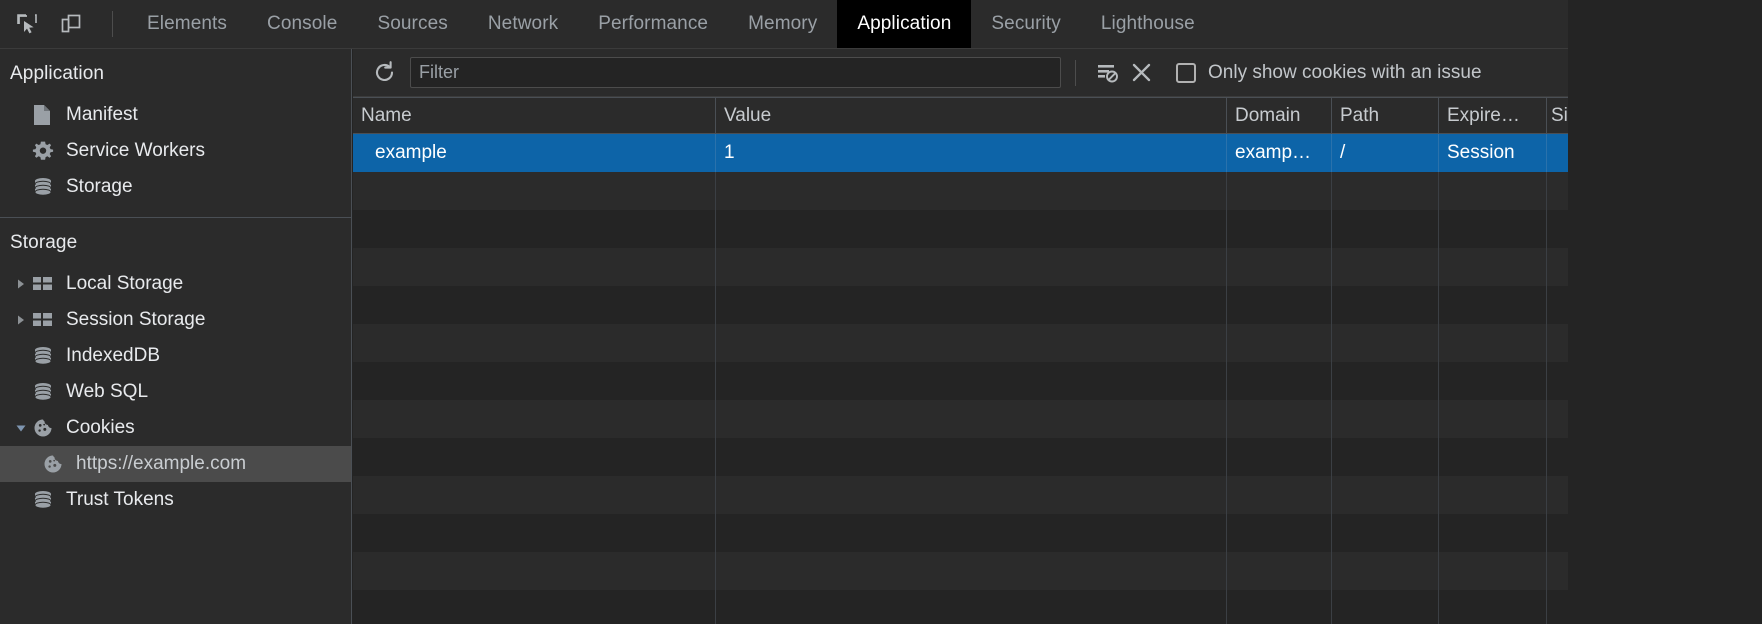  I want to click on sidebar-item-label: Storage, so click(99, 186).